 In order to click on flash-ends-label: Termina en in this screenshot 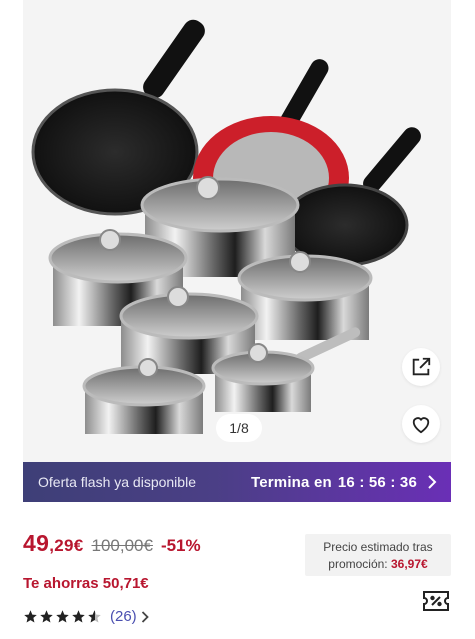, I will do `click(291, 482)`.